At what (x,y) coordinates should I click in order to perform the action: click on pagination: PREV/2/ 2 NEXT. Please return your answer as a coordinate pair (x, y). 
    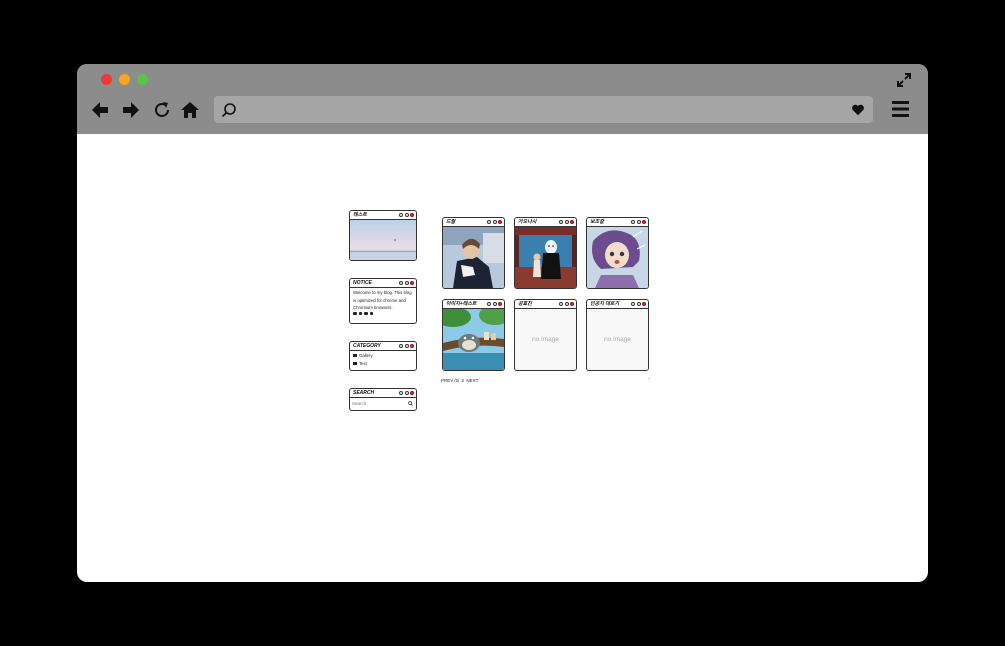
    Looking at the image, I should click on (460, 380).